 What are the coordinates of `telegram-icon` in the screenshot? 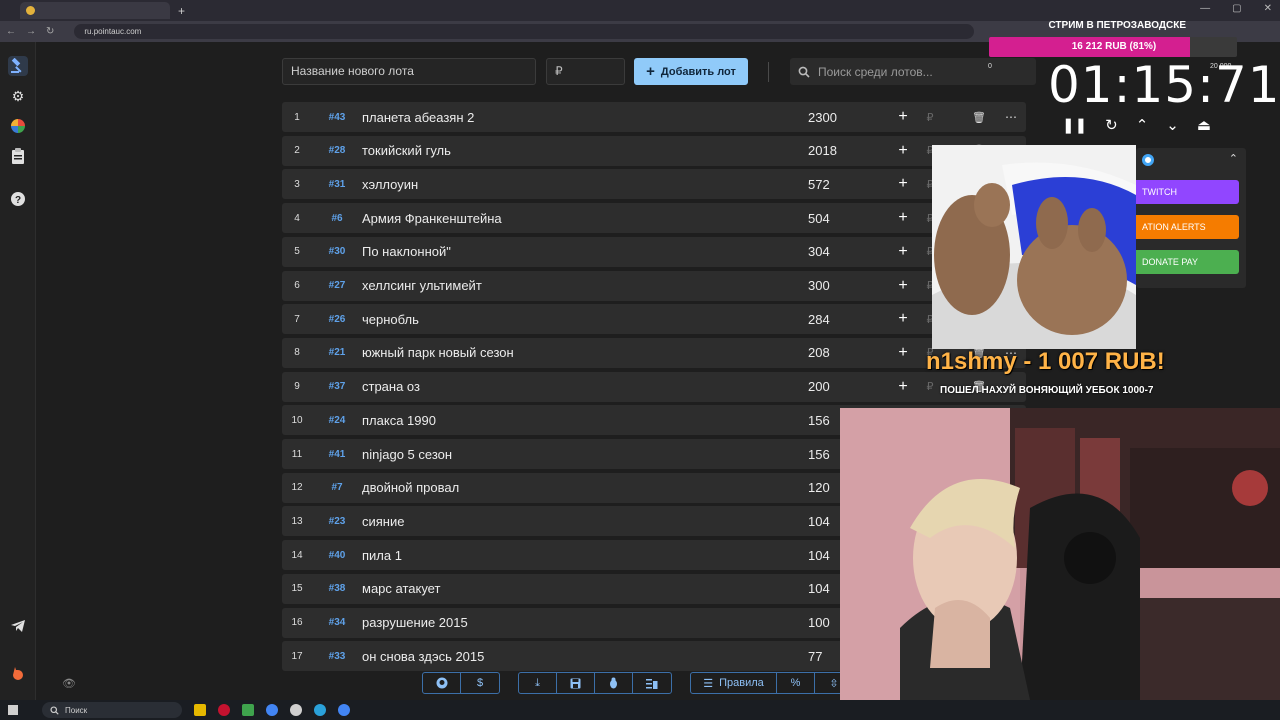 It's located at (18, 626).